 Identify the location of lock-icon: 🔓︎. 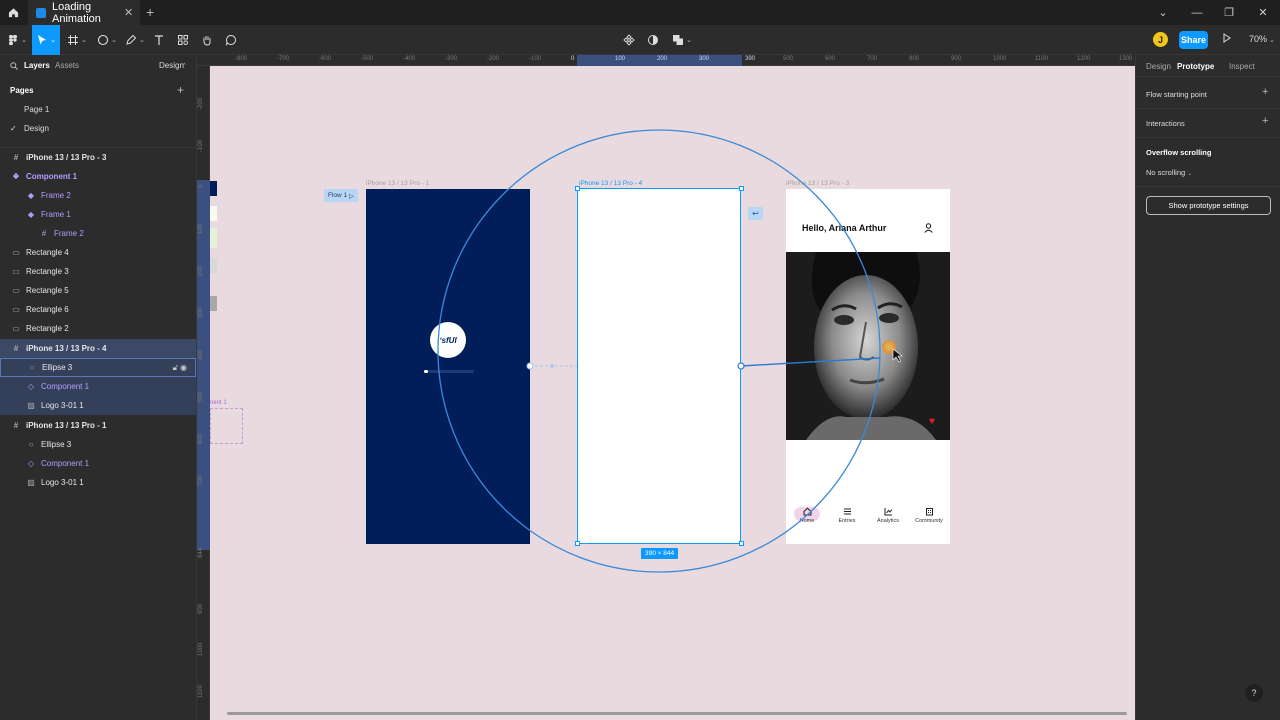
(175, 367).